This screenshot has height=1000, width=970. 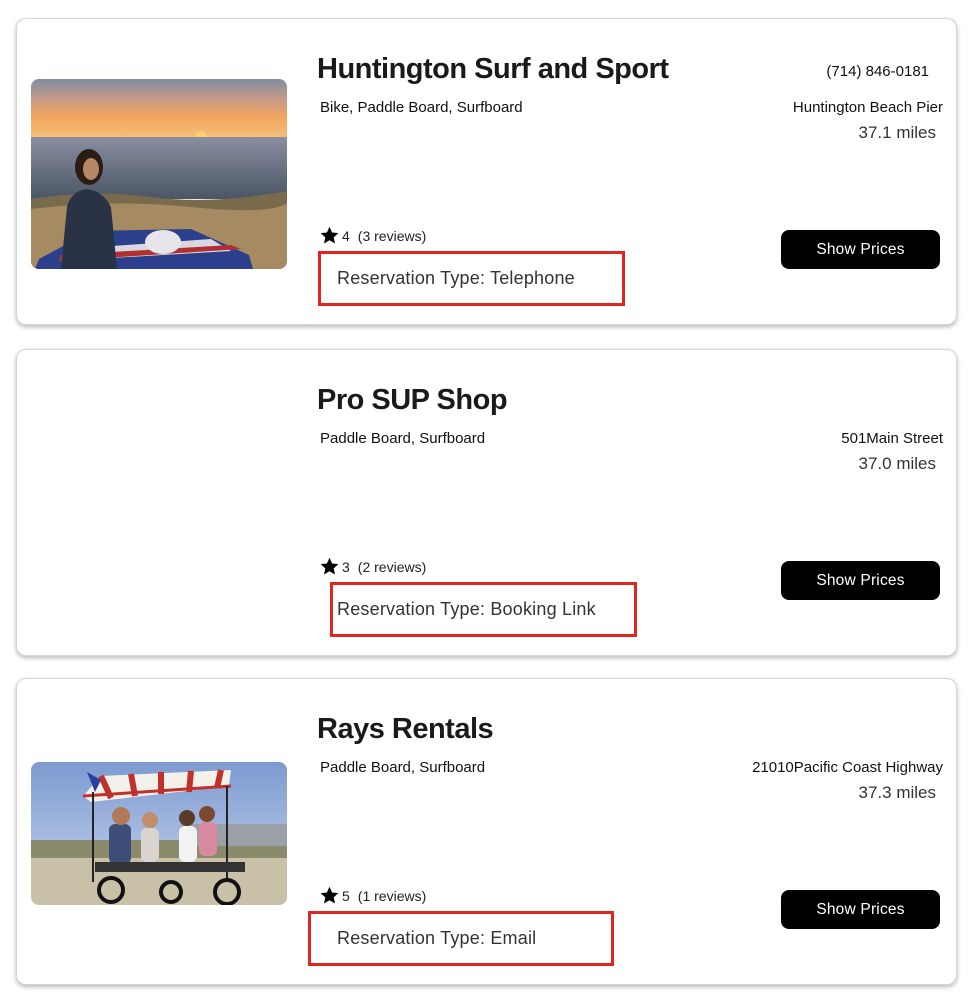 I want to click on rating-value: 4, so click(x=346, y=235).